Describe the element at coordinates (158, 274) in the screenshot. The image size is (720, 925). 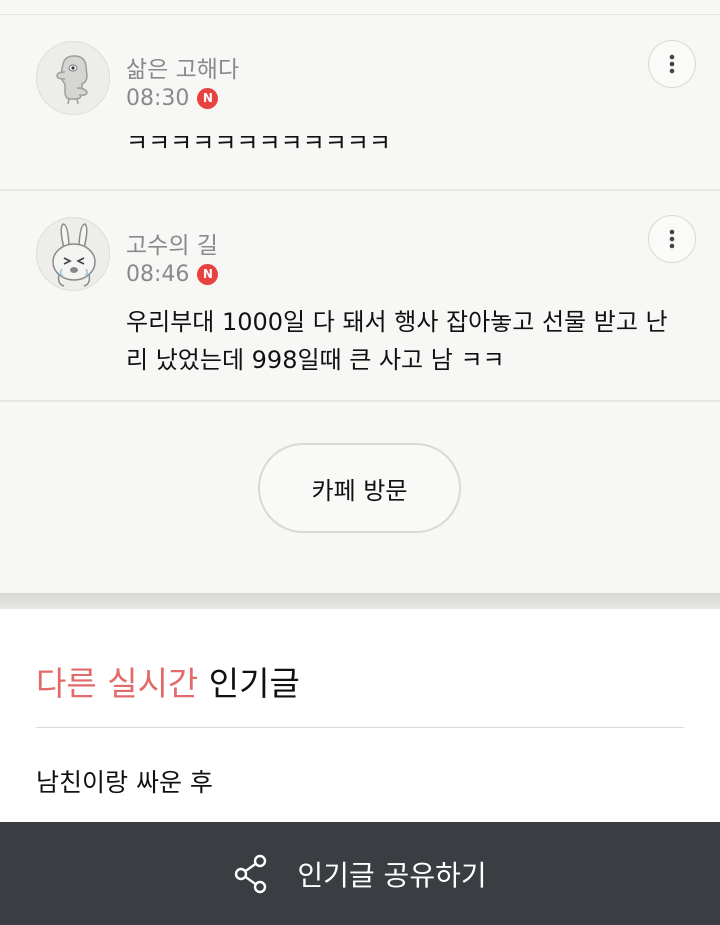
I see `comment-time-text: 08:46` at that location.